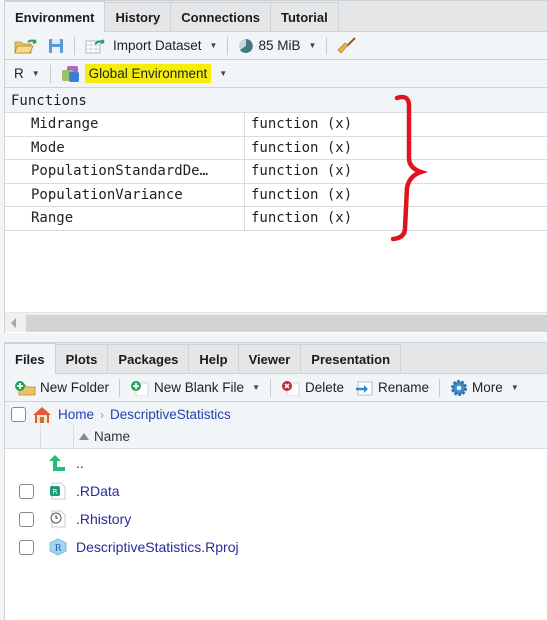 This screenshot has height=620, width=547. I want to click on file-name-link: DescriptiveStatistics.Rproj, so click(156, 547).